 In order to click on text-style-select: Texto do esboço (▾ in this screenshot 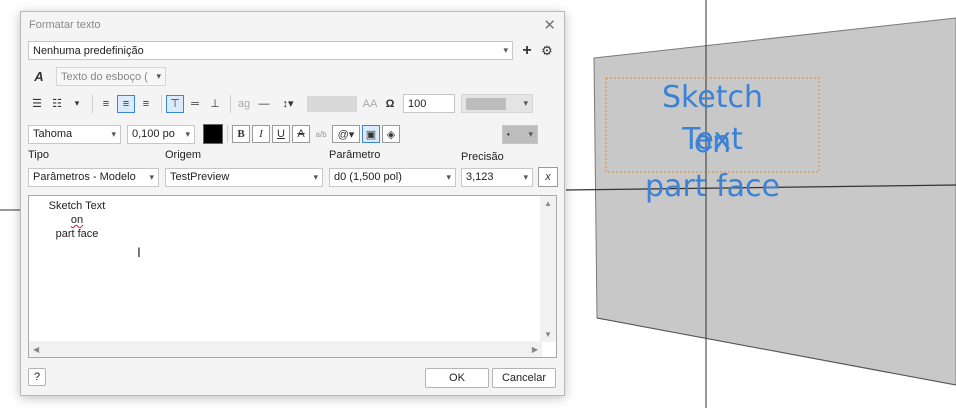, I will do `click(111, 76)`.